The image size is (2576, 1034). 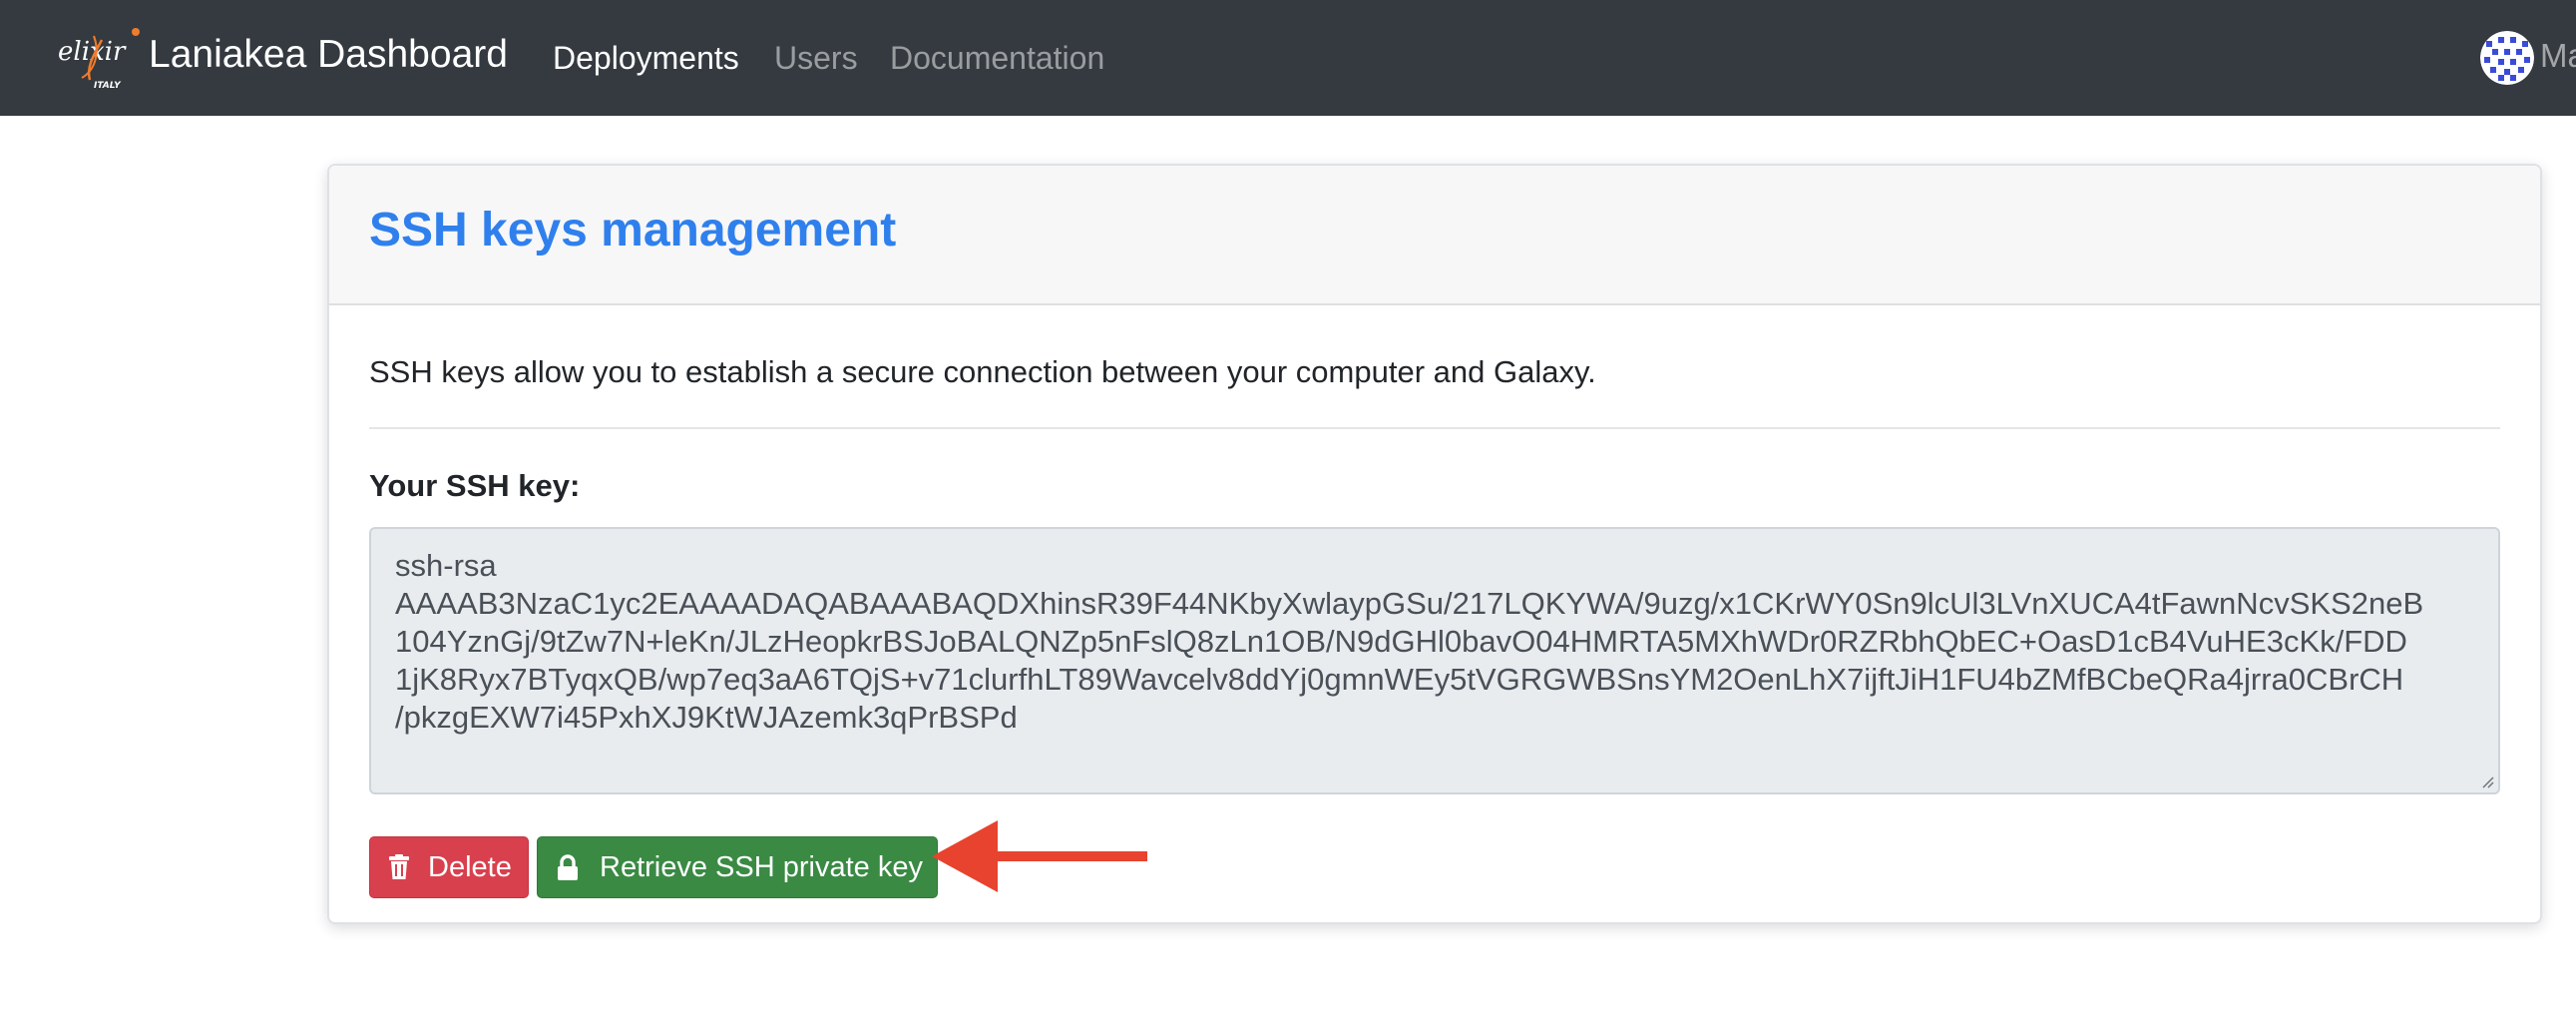 I want to click on delete-button: Delete, so click(x=449, y=867).